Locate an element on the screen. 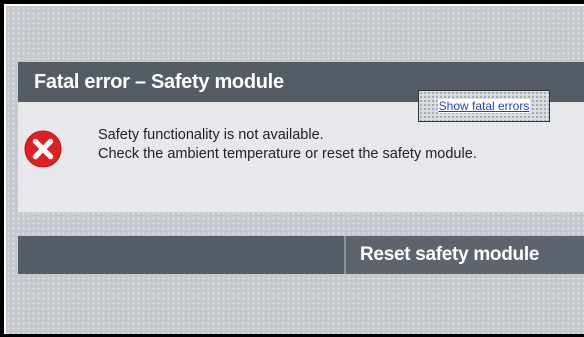 The image size is (584, 337). dialog-action-bar: Reset safety module is located at coordinates (301, 255).